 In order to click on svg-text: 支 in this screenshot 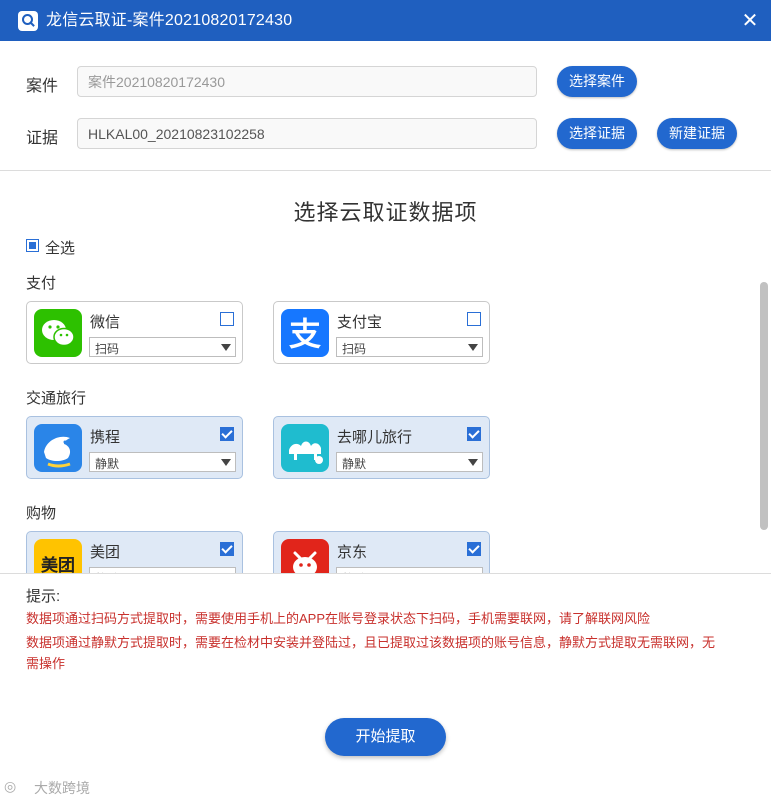, I will do `click(305, 334)`.